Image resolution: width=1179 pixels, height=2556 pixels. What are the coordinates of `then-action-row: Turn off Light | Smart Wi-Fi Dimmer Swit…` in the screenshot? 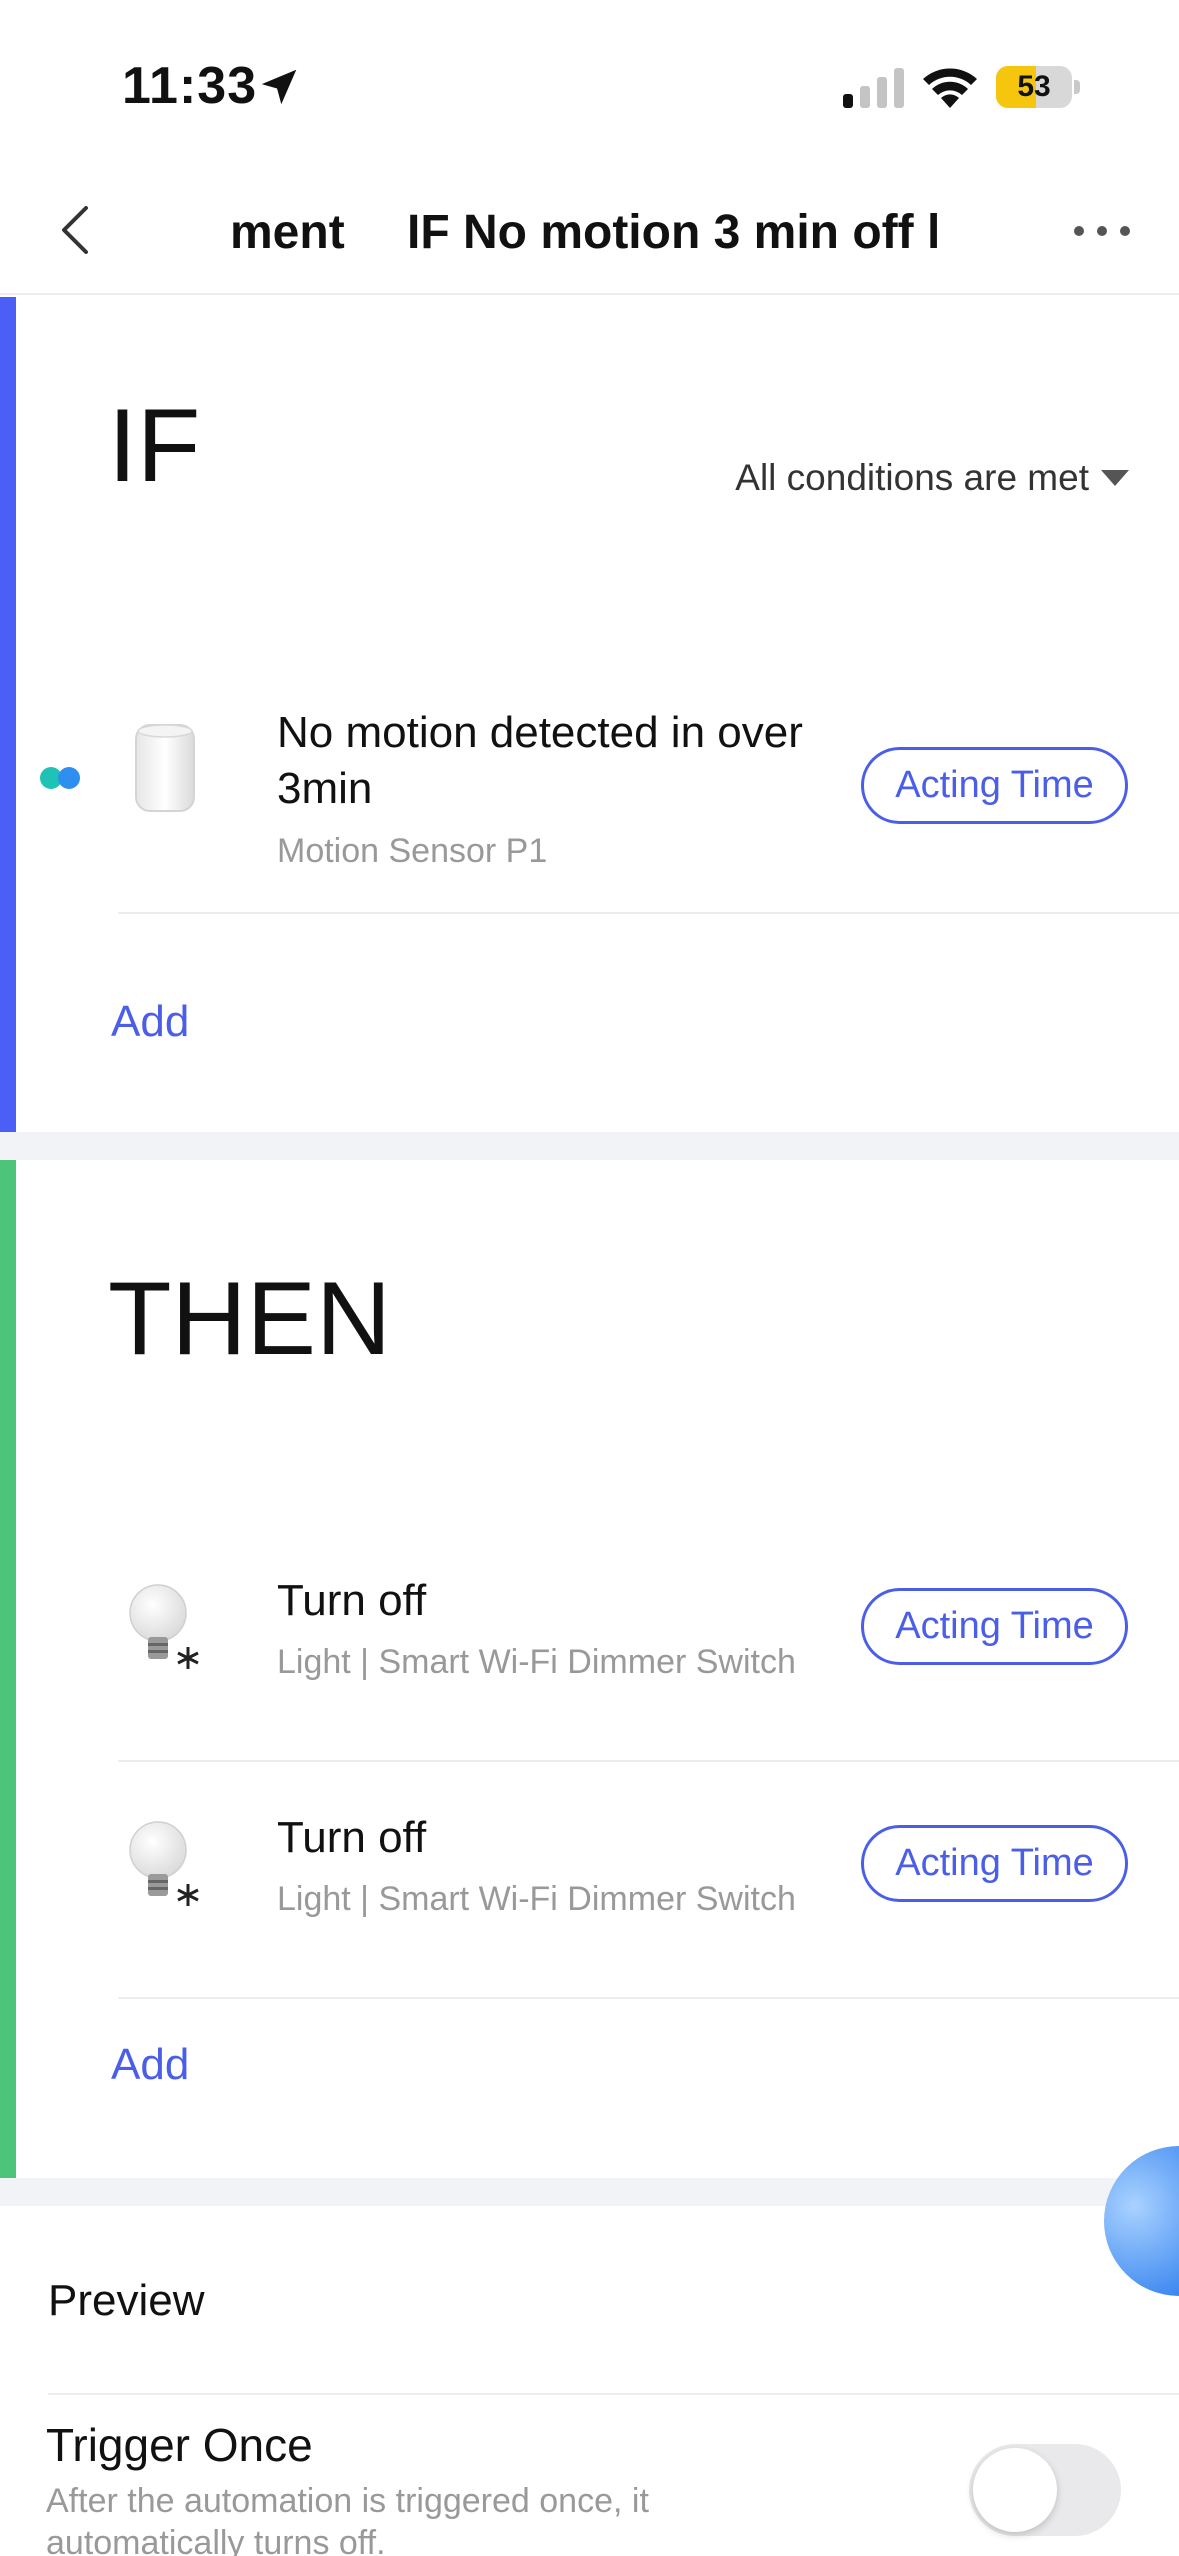 It's located at (589, 1879).